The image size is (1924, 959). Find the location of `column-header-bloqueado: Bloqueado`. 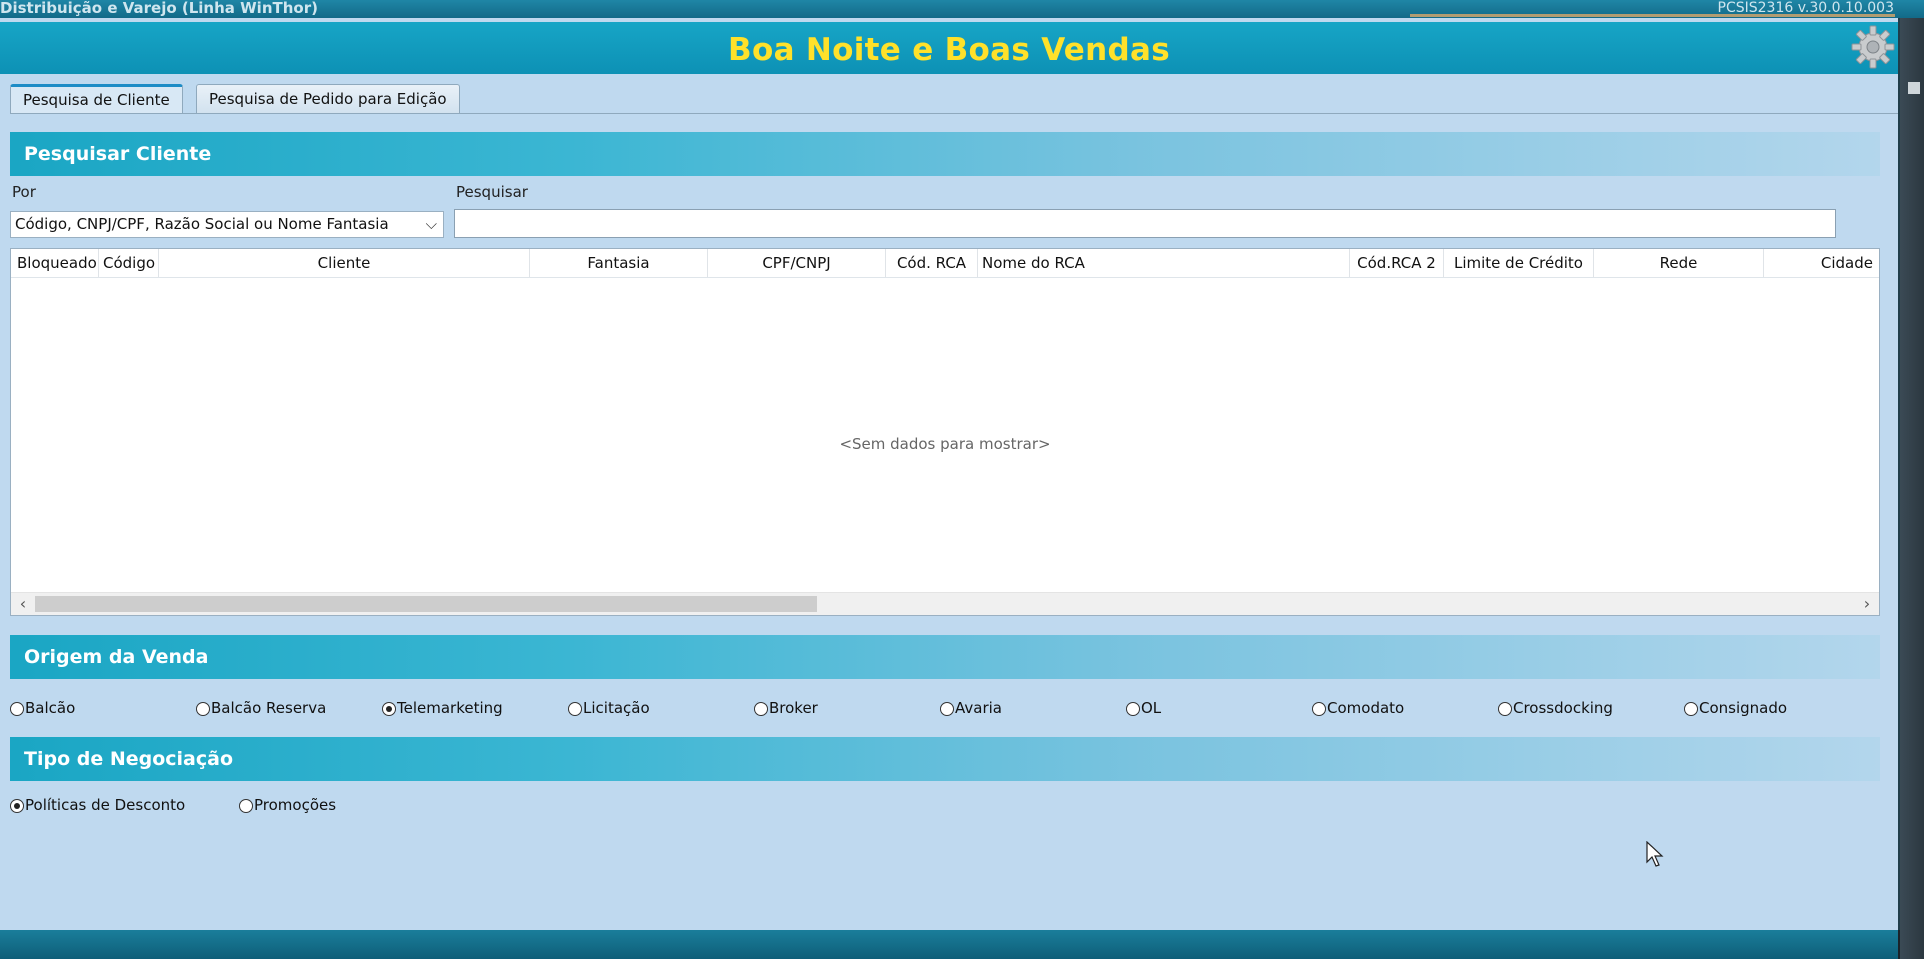

column-header-bloqueado: Bloqueado is located at coordinates (55, 263).